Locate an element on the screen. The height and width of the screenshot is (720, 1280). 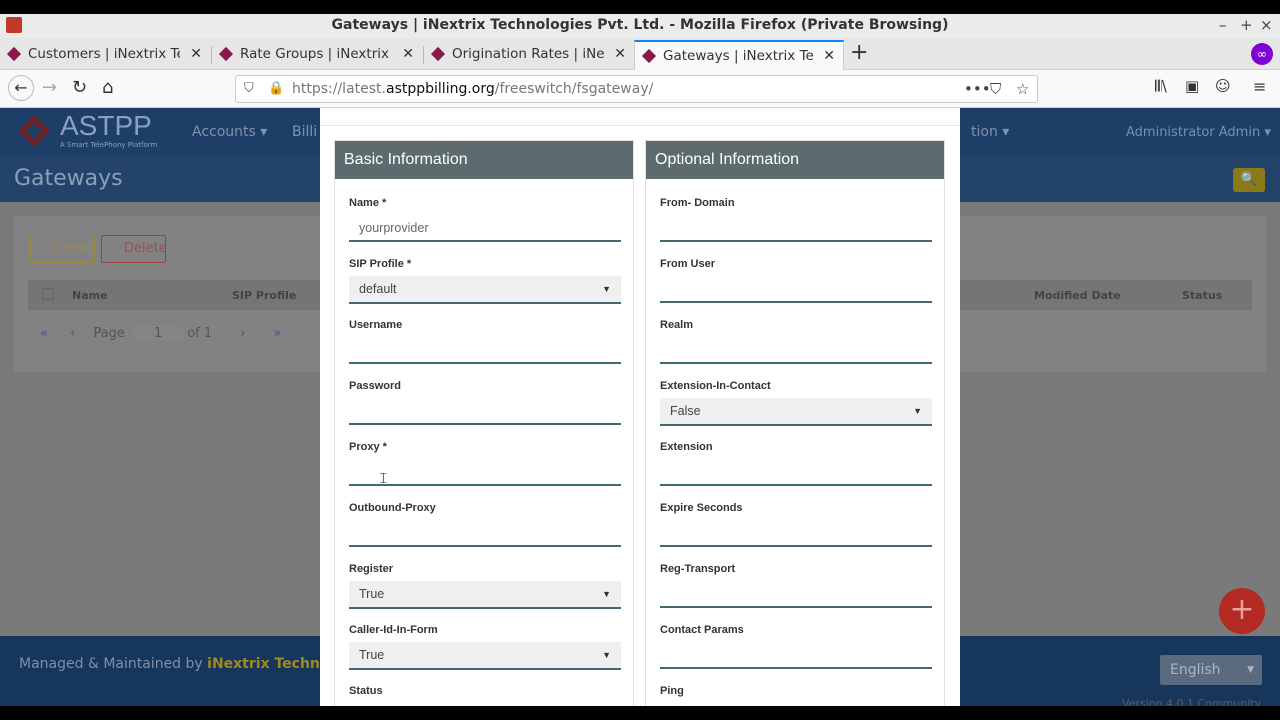
account-icon: ☺ is located at coordinates (1223, 86).